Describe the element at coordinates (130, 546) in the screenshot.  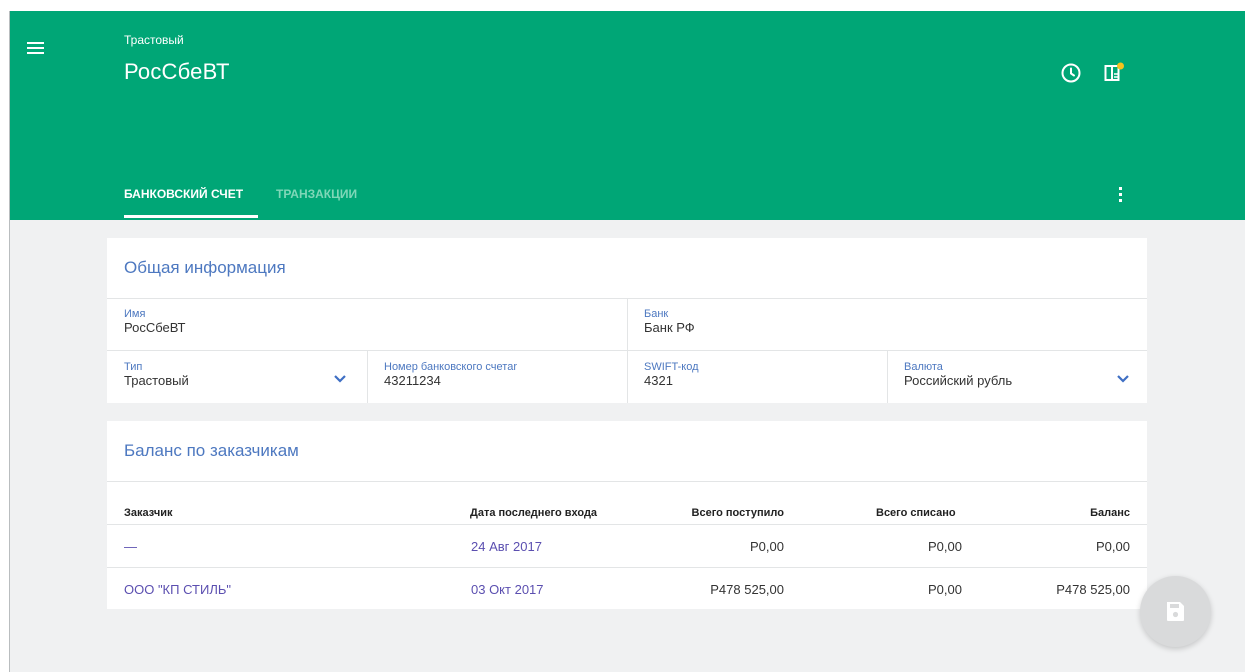
I see `customer-link: —` at that location.